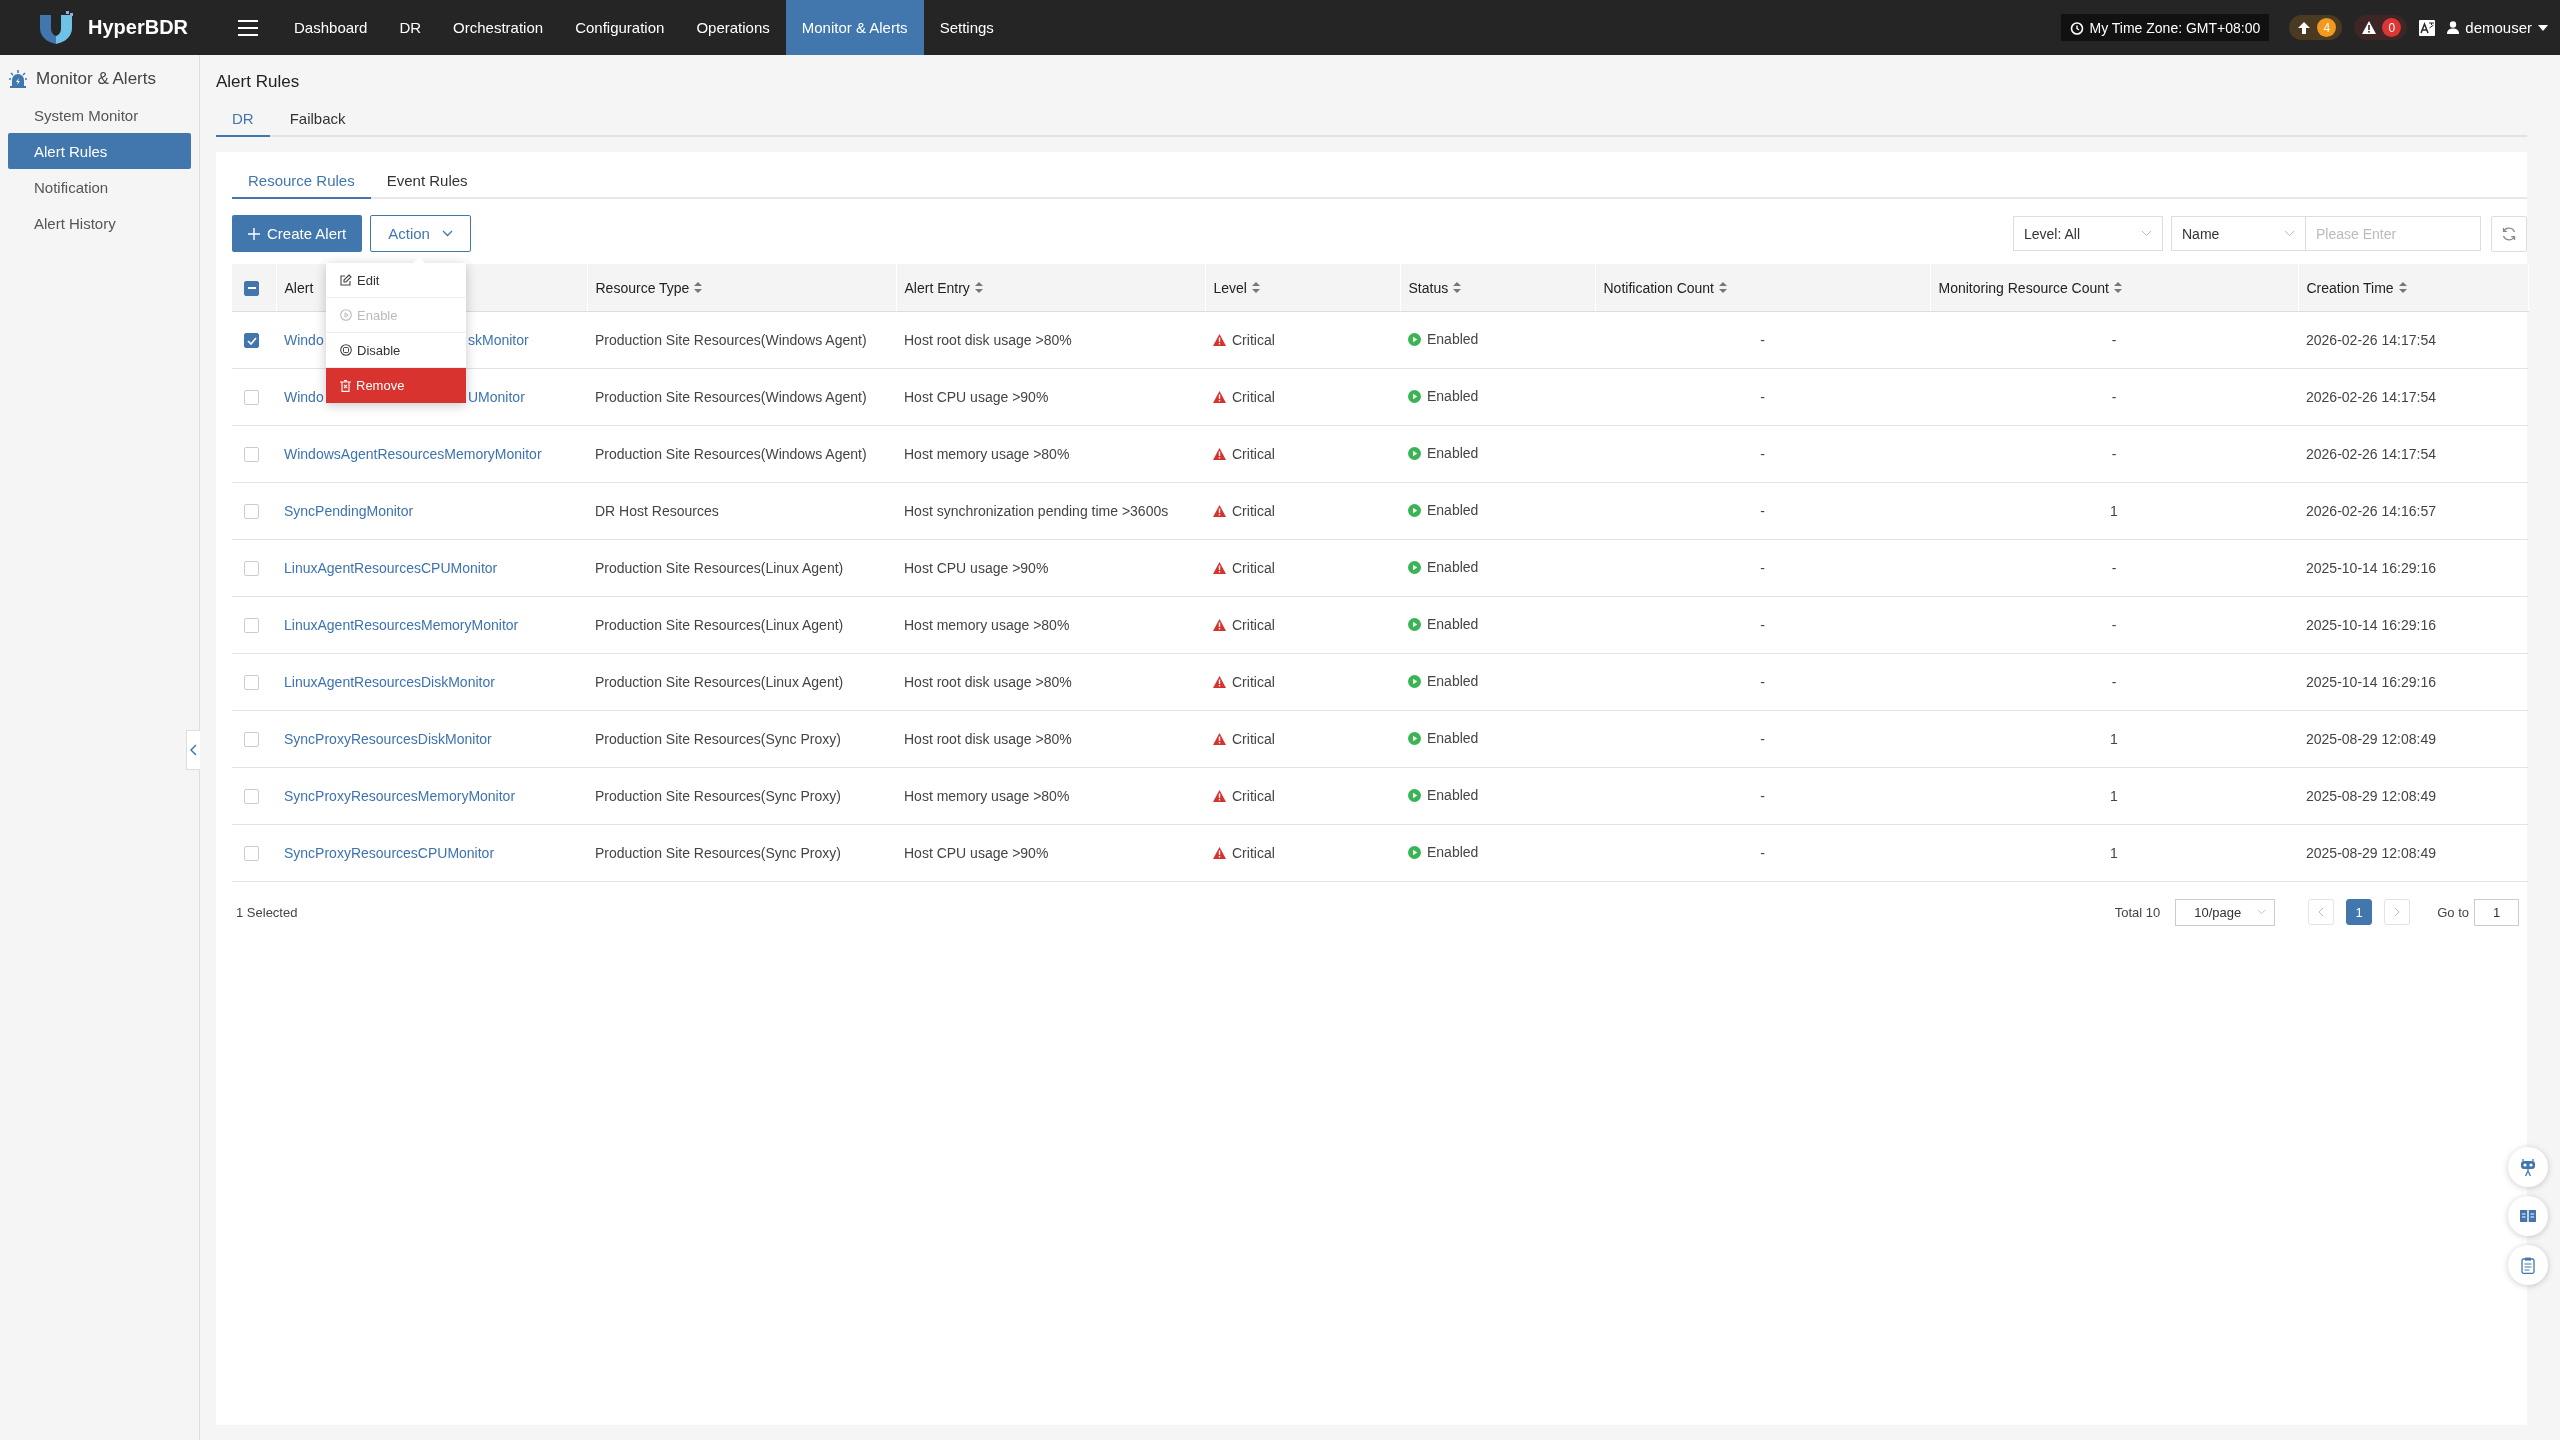  I want to click on search-field: Please Enter, so click(2393, 233).